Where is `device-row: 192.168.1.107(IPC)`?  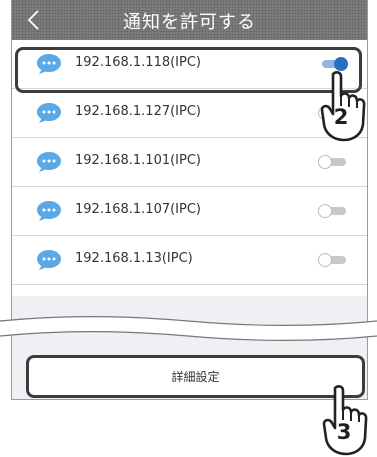 device-row: 192.168.1.107(IPC) is located at coordinates (189, 211).